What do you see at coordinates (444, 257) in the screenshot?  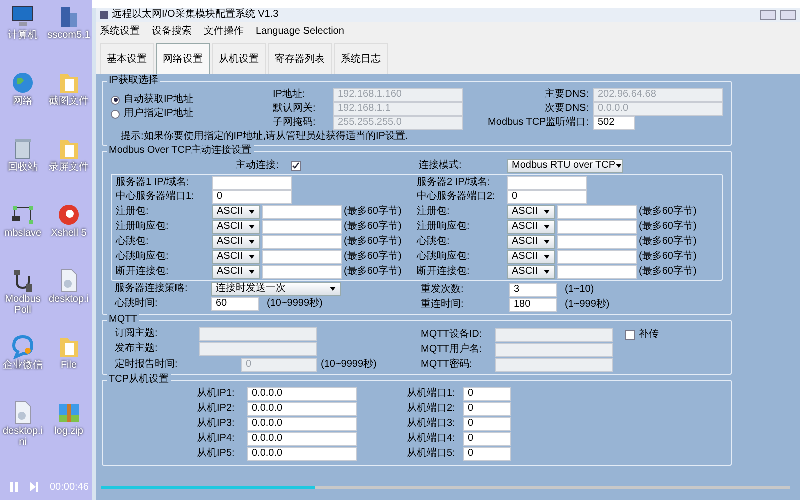 I see `field-label: 心跳响应包:` at bounding box center [444, 257].